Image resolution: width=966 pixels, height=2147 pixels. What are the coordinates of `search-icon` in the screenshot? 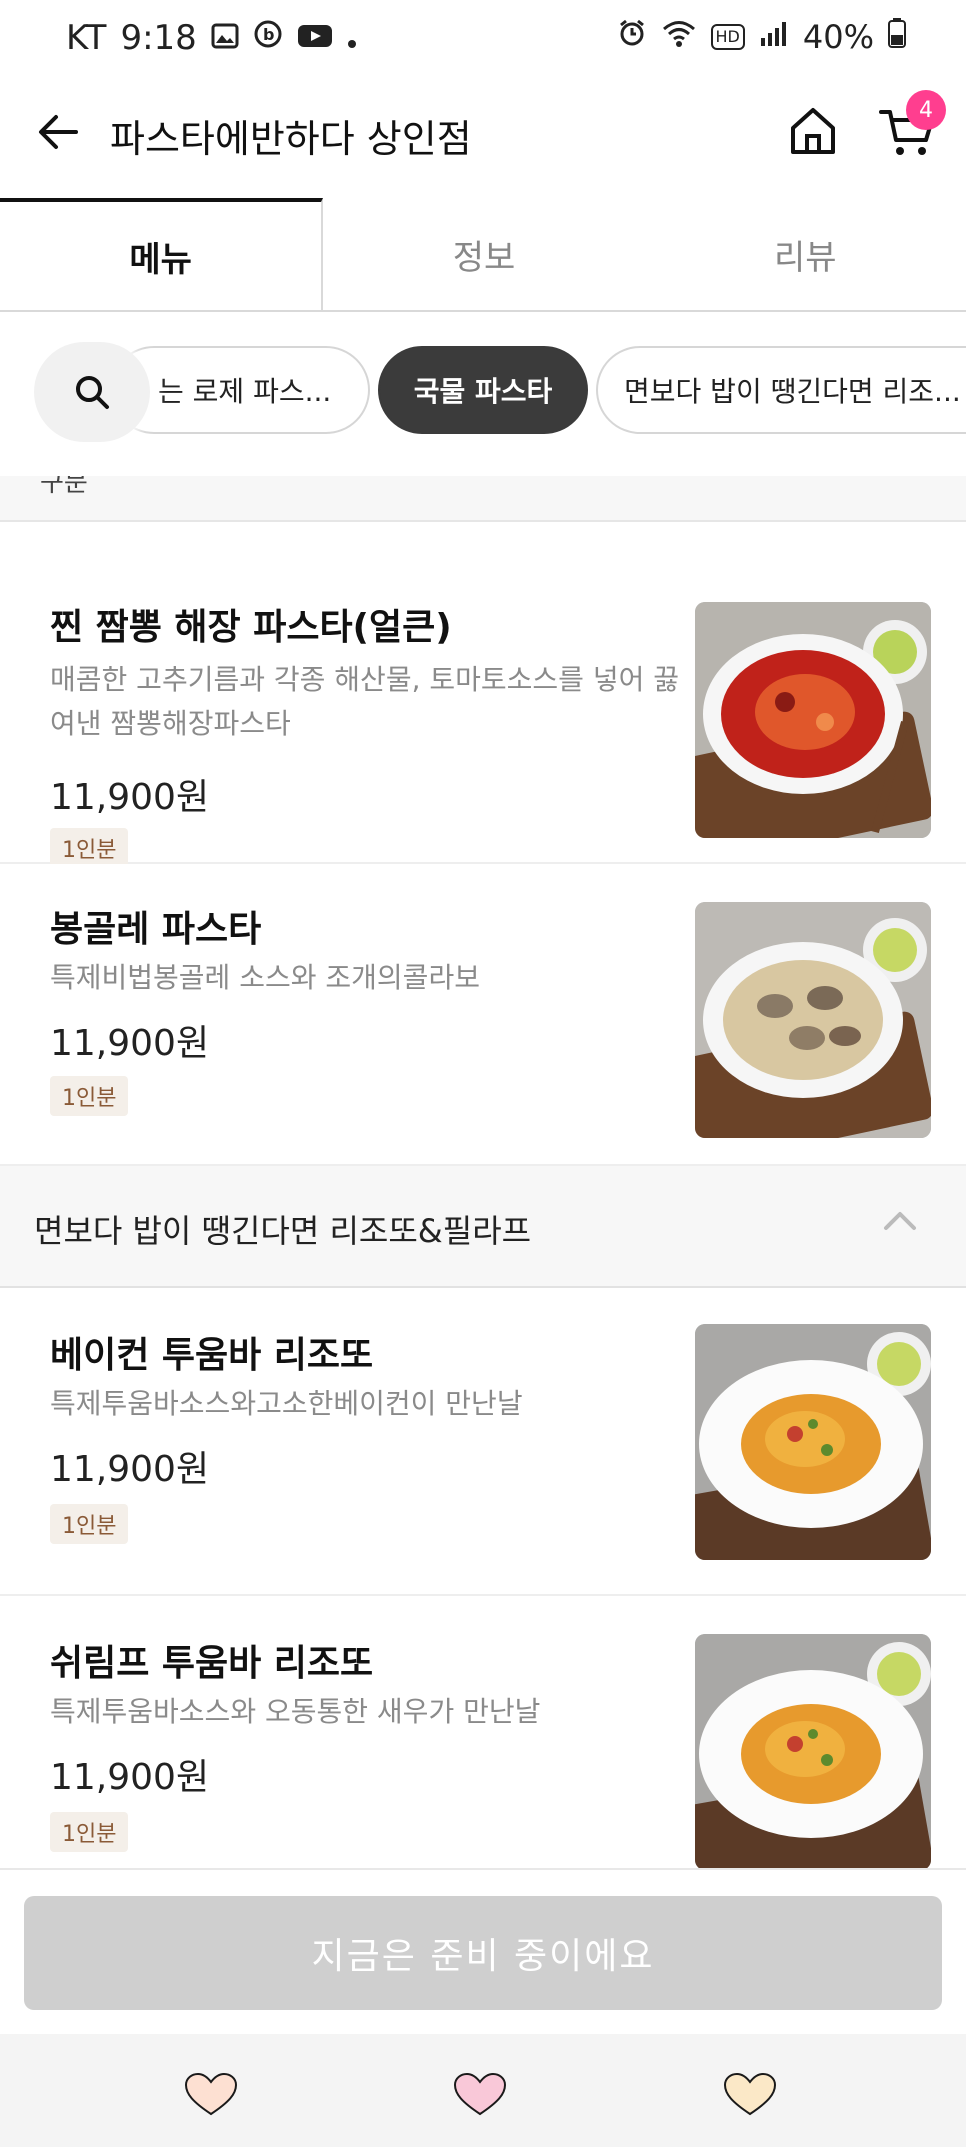 It's located at (92, 392).